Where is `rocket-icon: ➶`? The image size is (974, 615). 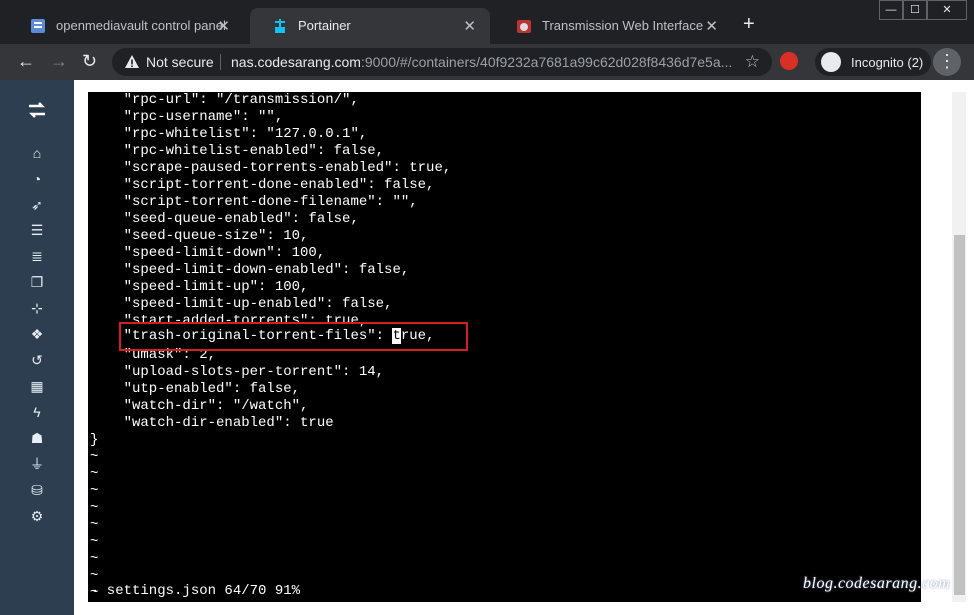
rocket-icon: ➶ is located at coordinates (37, 205).